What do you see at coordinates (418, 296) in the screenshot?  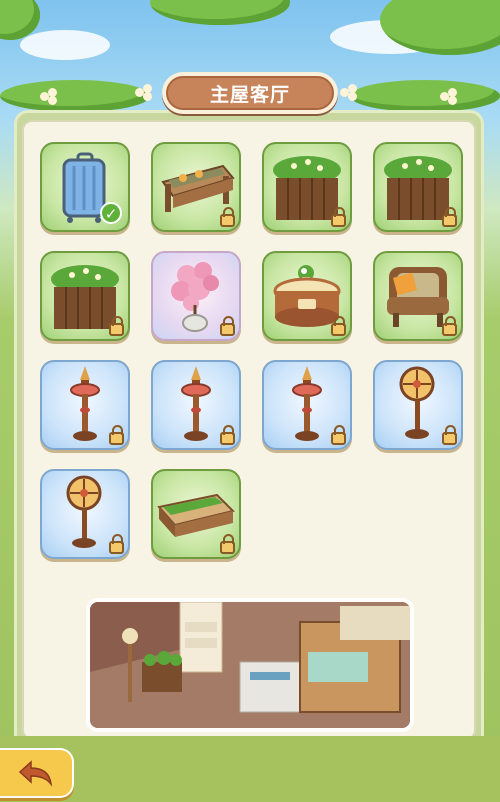 I see `item-tile-armchair` at bounding box center [418, 296].